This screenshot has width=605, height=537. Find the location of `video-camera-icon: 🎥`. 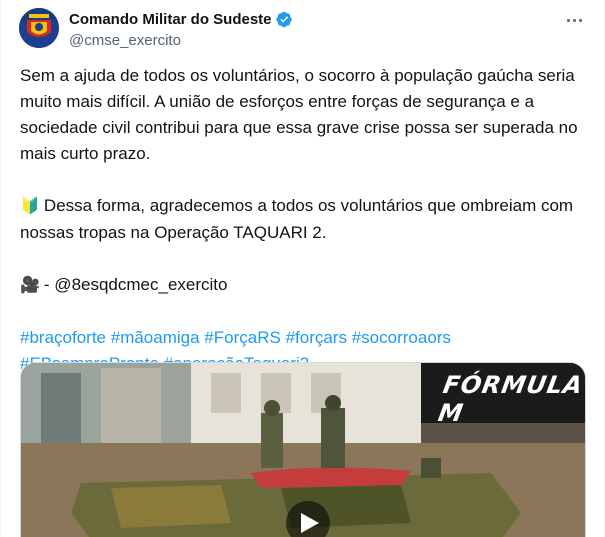

video-camera-icon: 🎥 is located at coordinates (30, 285).